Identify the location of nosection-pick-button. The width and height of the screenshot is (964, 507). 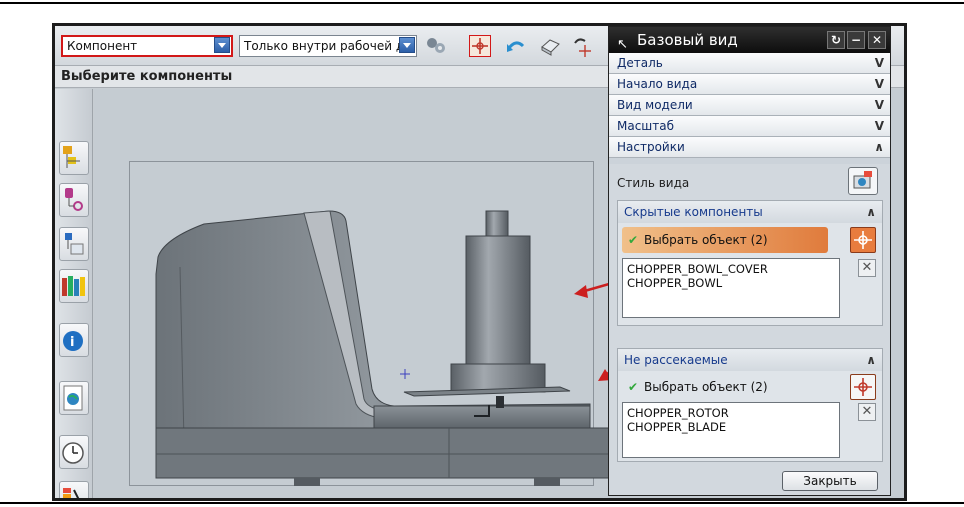
(863, 387).